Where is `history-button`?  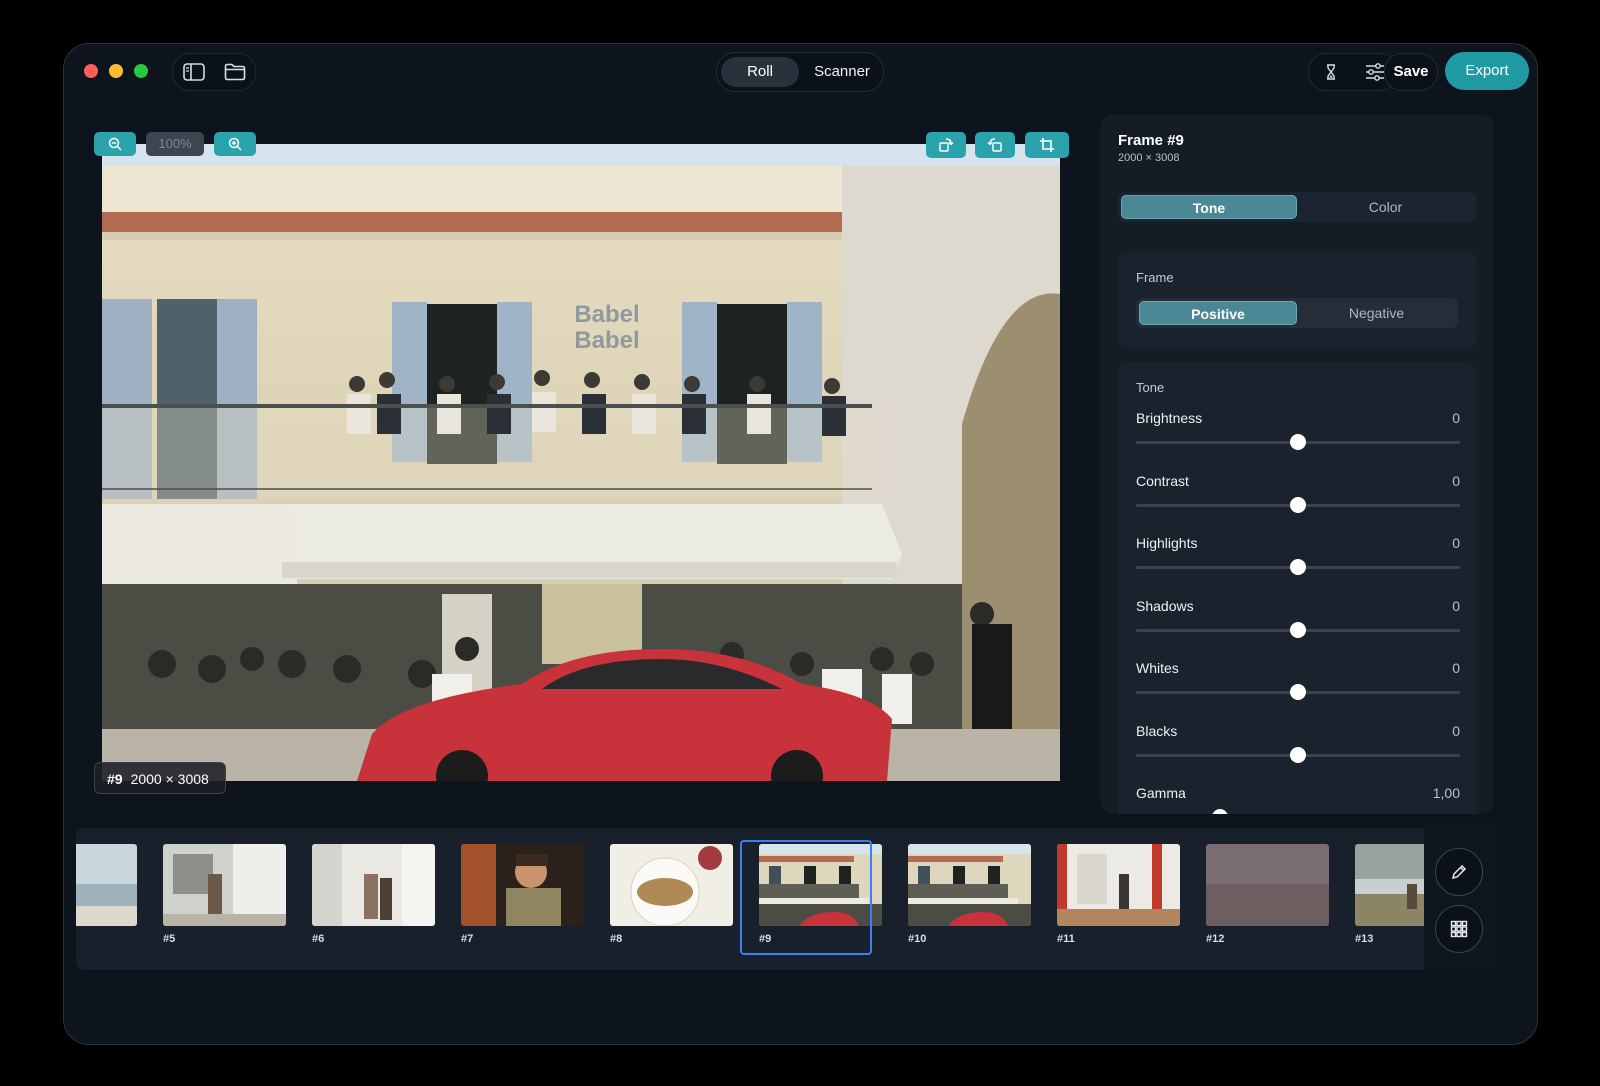
history-button is located at coordinates (1331, 72).